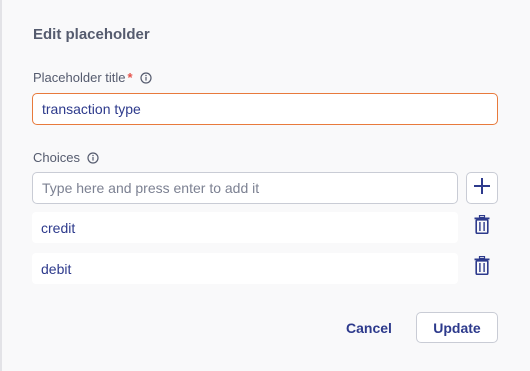 The height and width of the screenshot is (371, 530). Describe the element at coordinates (56, 268) in the screenshot. I see `choice-item-label: debit` at that location.